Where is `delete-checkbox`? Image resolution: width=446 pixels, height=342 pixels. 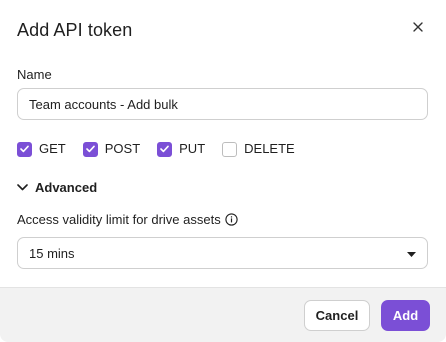
delete-checkbox is located at coordinates (230, 149).